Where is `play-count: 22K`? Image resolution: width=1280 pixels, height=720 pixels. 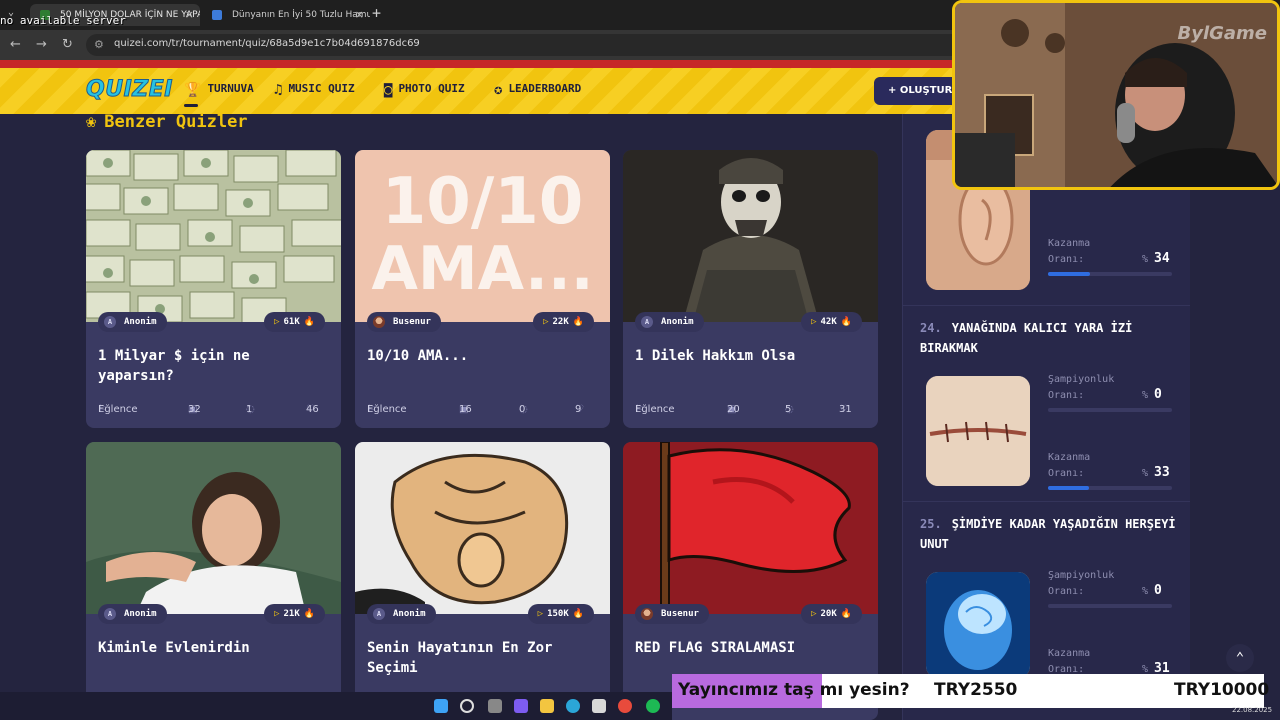 play-count: 22K is located at coordinates (560, 322).